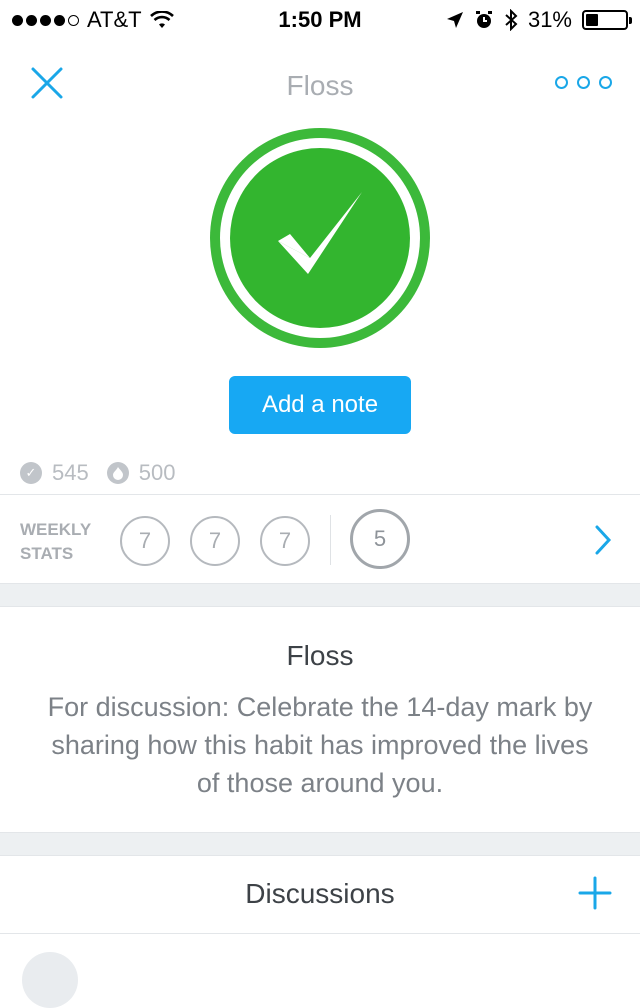  What do you see at coordinates (320, 655) in the screenshot?
I see `card-title: Floss` at bounding box center [320, 655].